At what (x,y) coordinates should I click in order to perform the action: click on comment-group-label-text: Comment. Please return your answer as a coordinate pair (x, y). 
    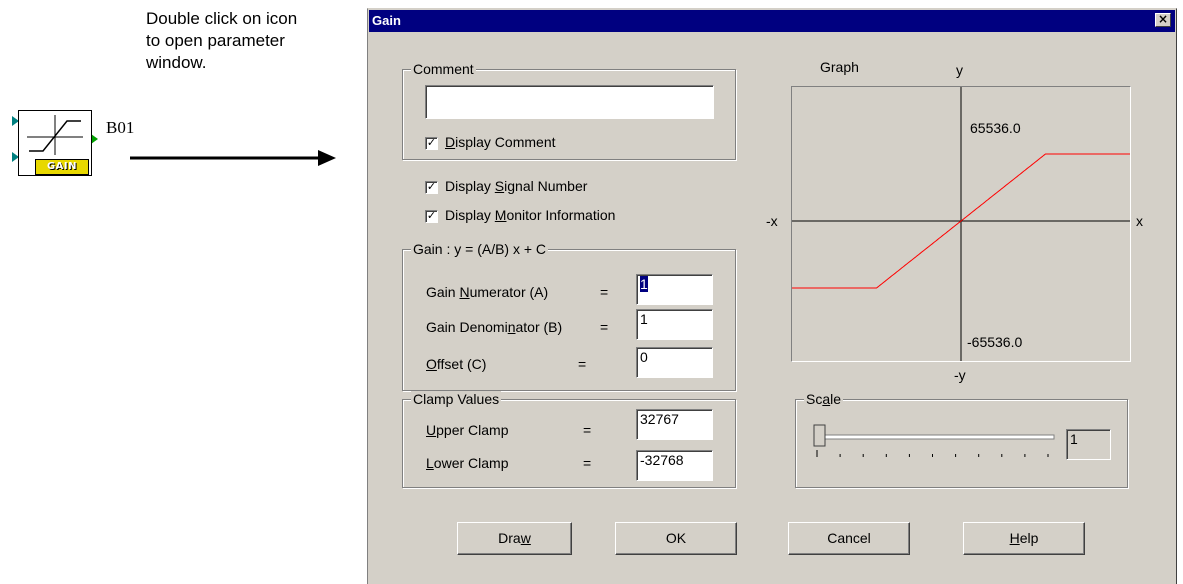
    Looking at the image, I should click on (443, 69).